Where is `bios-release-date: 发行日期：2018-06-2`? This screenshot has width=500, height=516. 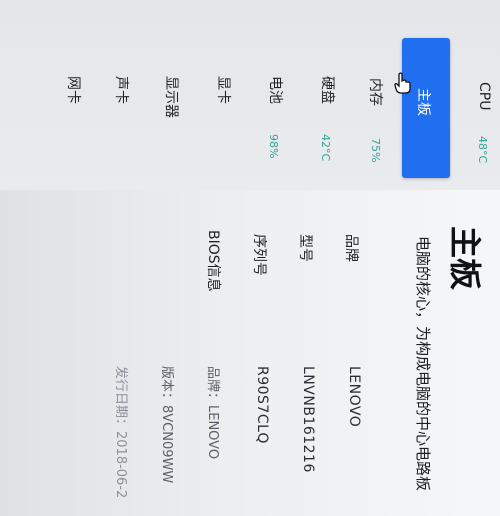
bios-release-date: 发行日期：2018-06-2 is located at coordinates (120, 432).